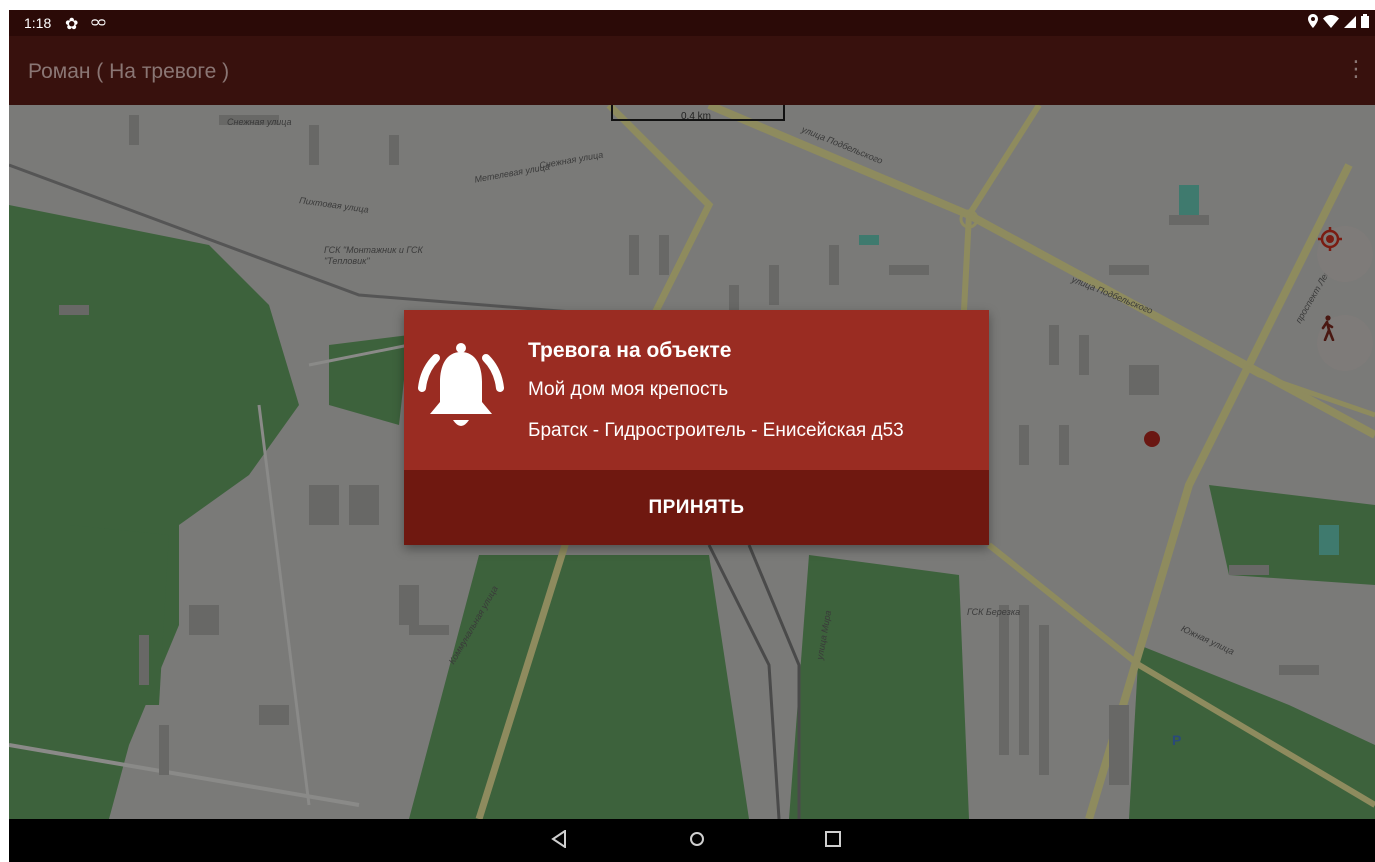 This screenshot has width=1375, height=862. I want to click on voicemail-icon: ᴑᴑ, so click(98, 21).